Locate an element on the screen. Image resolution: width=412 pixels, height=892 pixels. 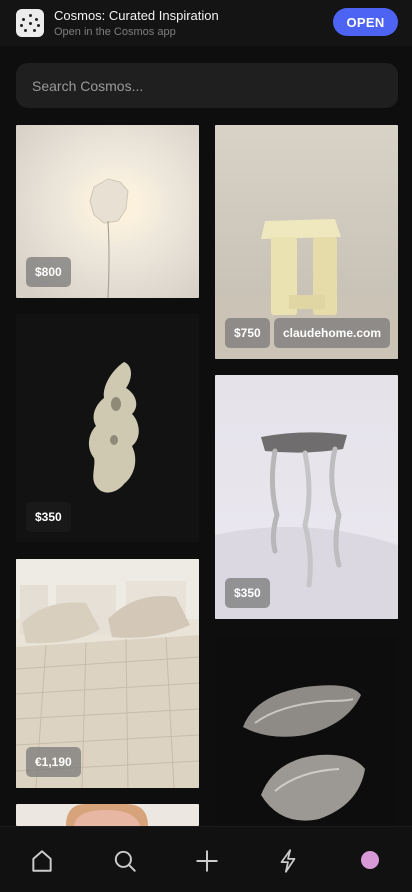
lightning-icon is located at coordinates (288, 861).